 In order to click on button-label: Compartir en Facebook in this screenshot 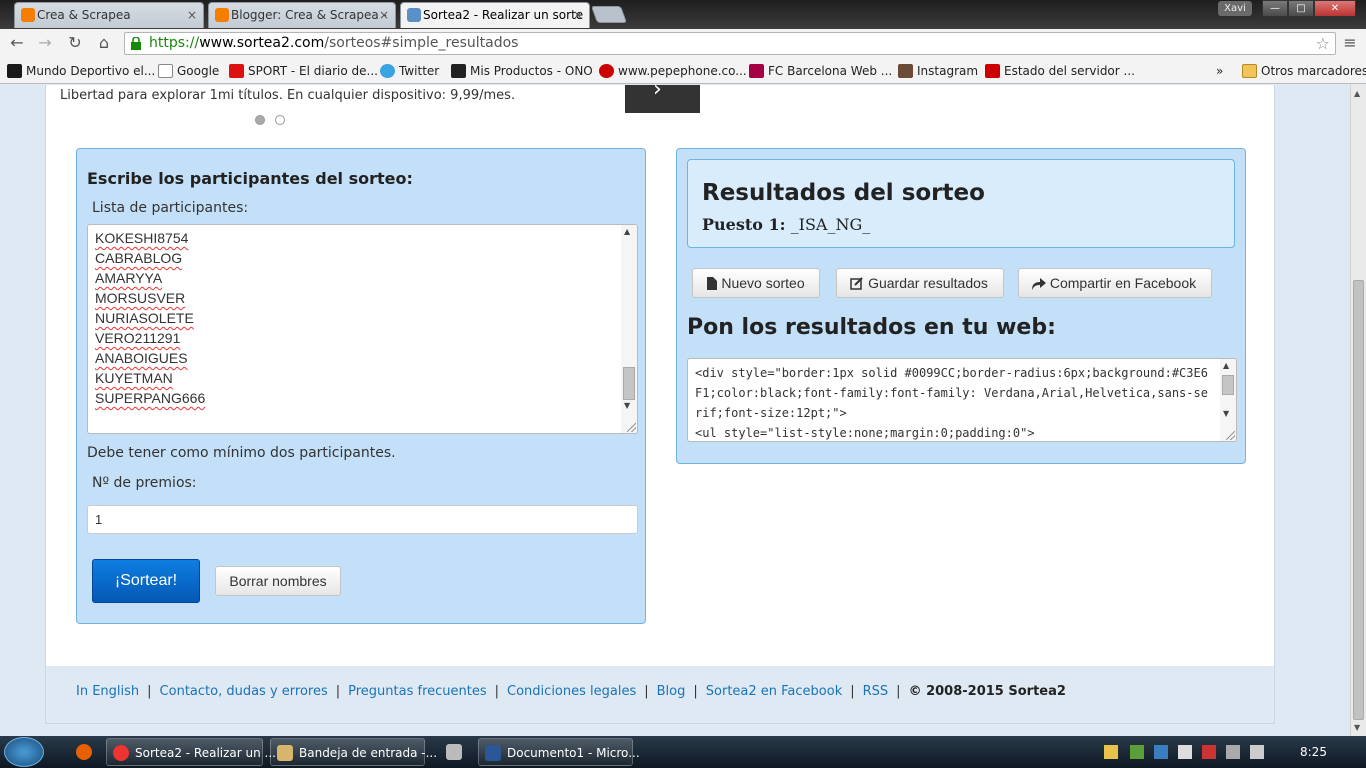, I will do `click(1123, 283)`.